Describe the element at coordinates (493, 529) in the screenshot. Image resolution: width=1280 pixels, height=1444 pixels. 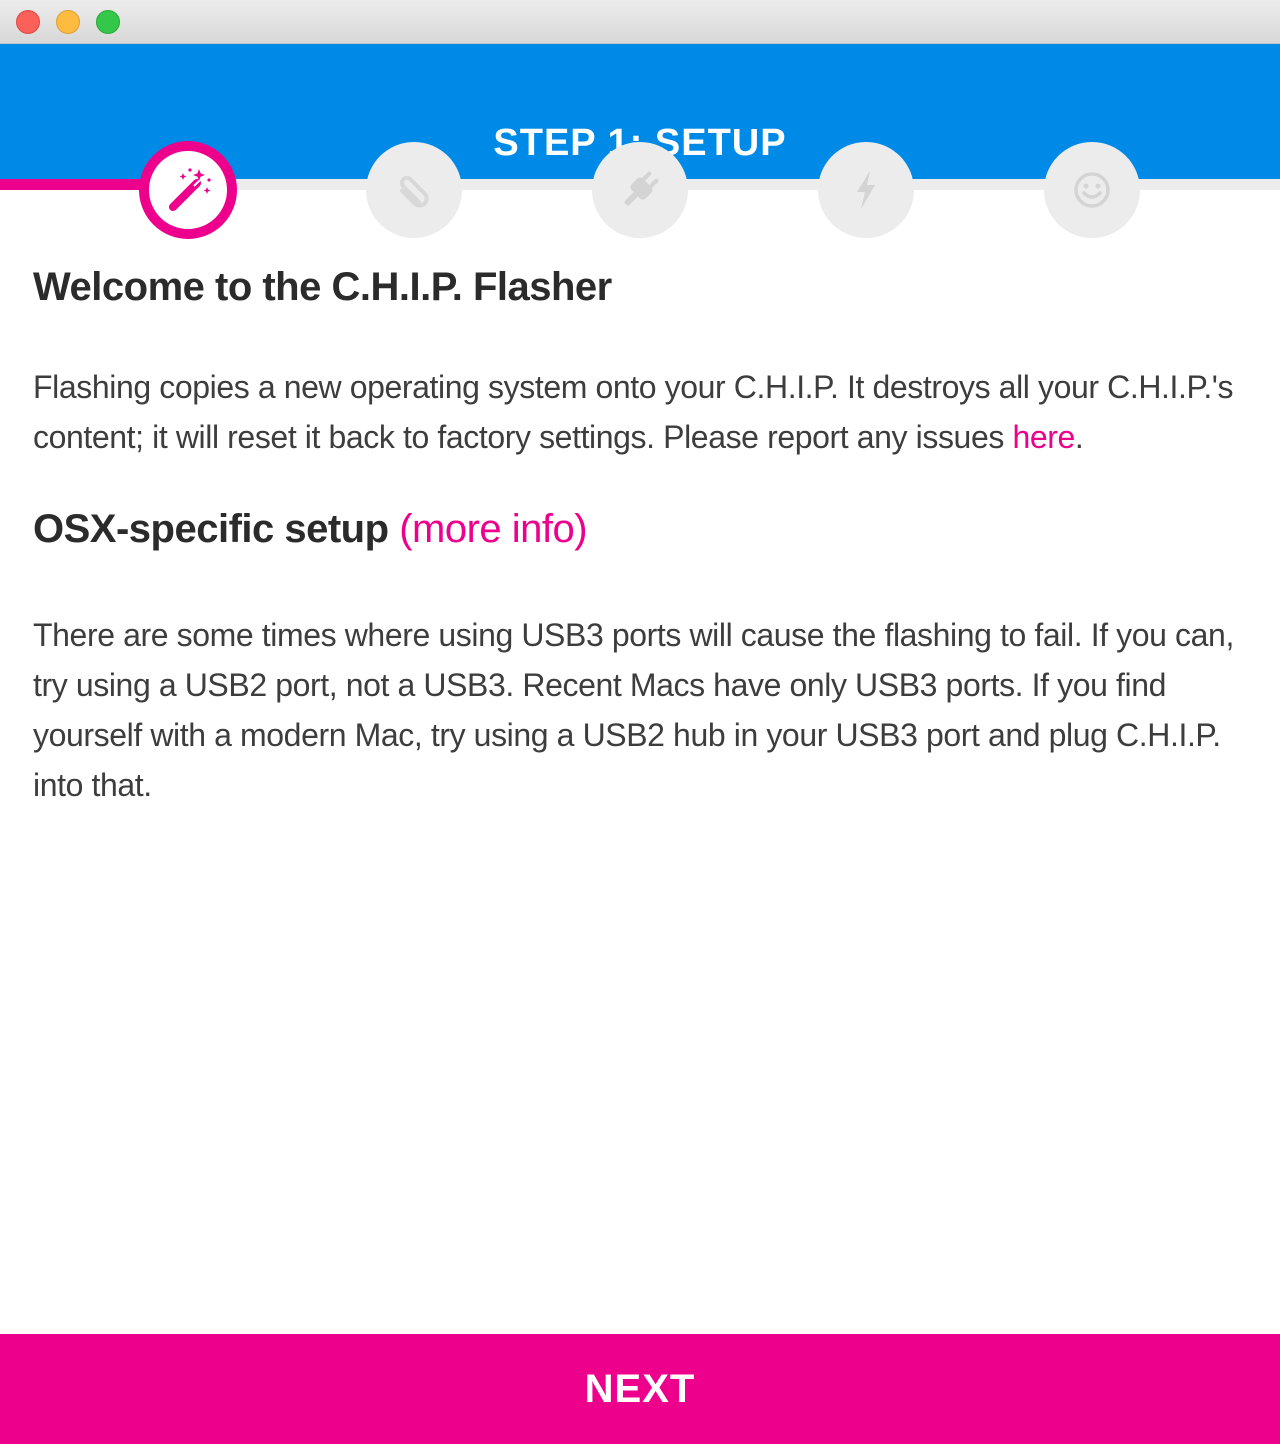
I see `more-info-link: (more info)` at that location.